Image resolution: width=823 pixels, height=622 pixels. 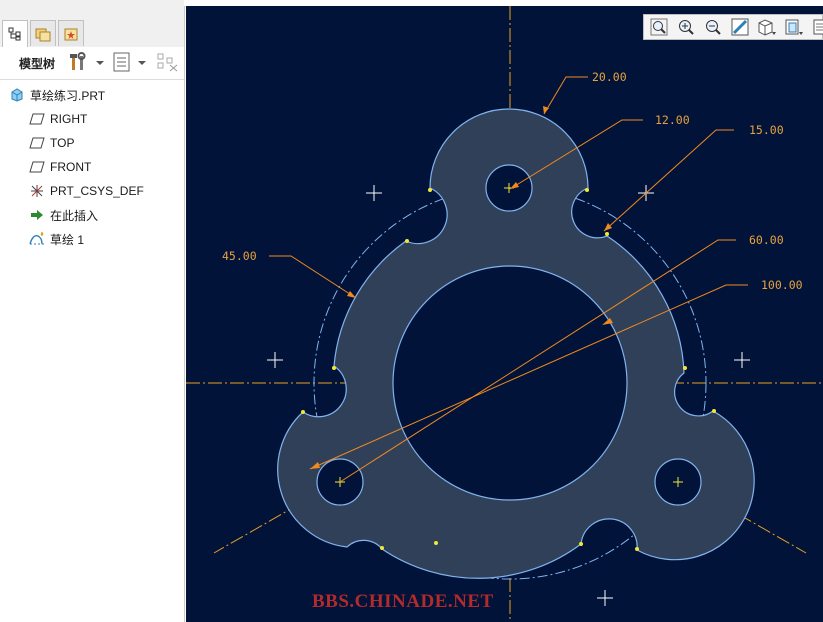 What do you see at coordinates (403, 601) in the screenshot?
I see `watermark: BBS.CHINADE.NET` at bounding box center [403, 601].